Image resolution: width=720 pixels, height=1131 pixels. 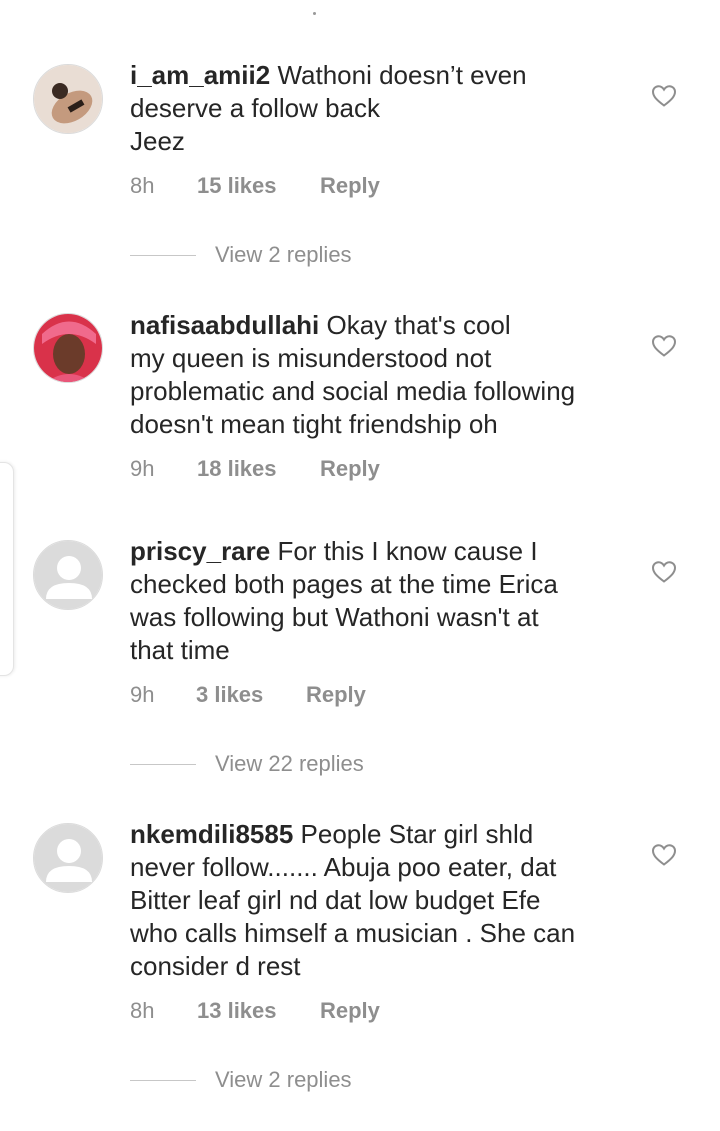 I want to click on comment-username: i_am_amii2, so click(x=200, y=75).